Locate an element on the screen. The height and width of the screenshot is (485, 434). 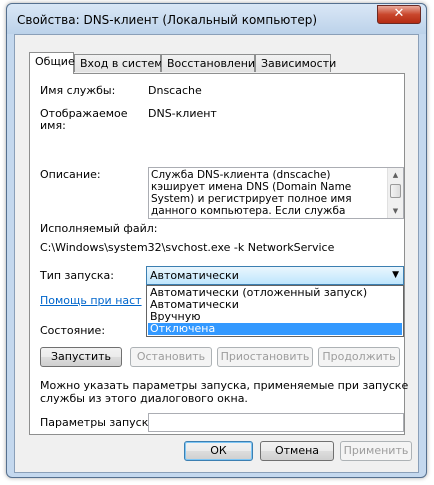
ok-button-label: ОК is located at coordinates (218, 450).